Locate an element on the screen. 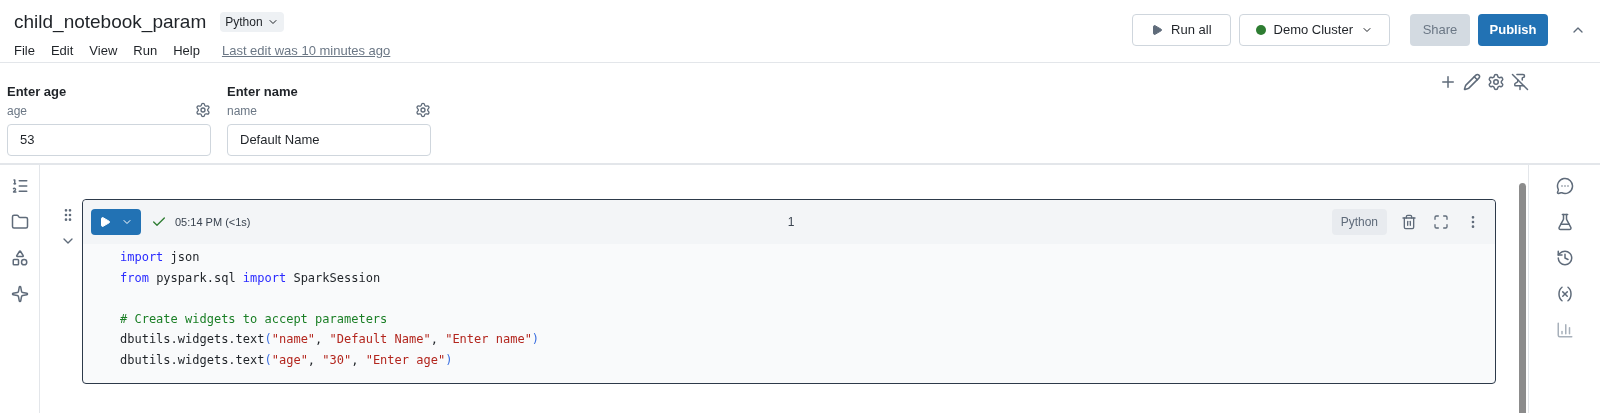 The width and height of the screenshot is (1600, 413). input-field: 53 is located at coordinates (109, 139).